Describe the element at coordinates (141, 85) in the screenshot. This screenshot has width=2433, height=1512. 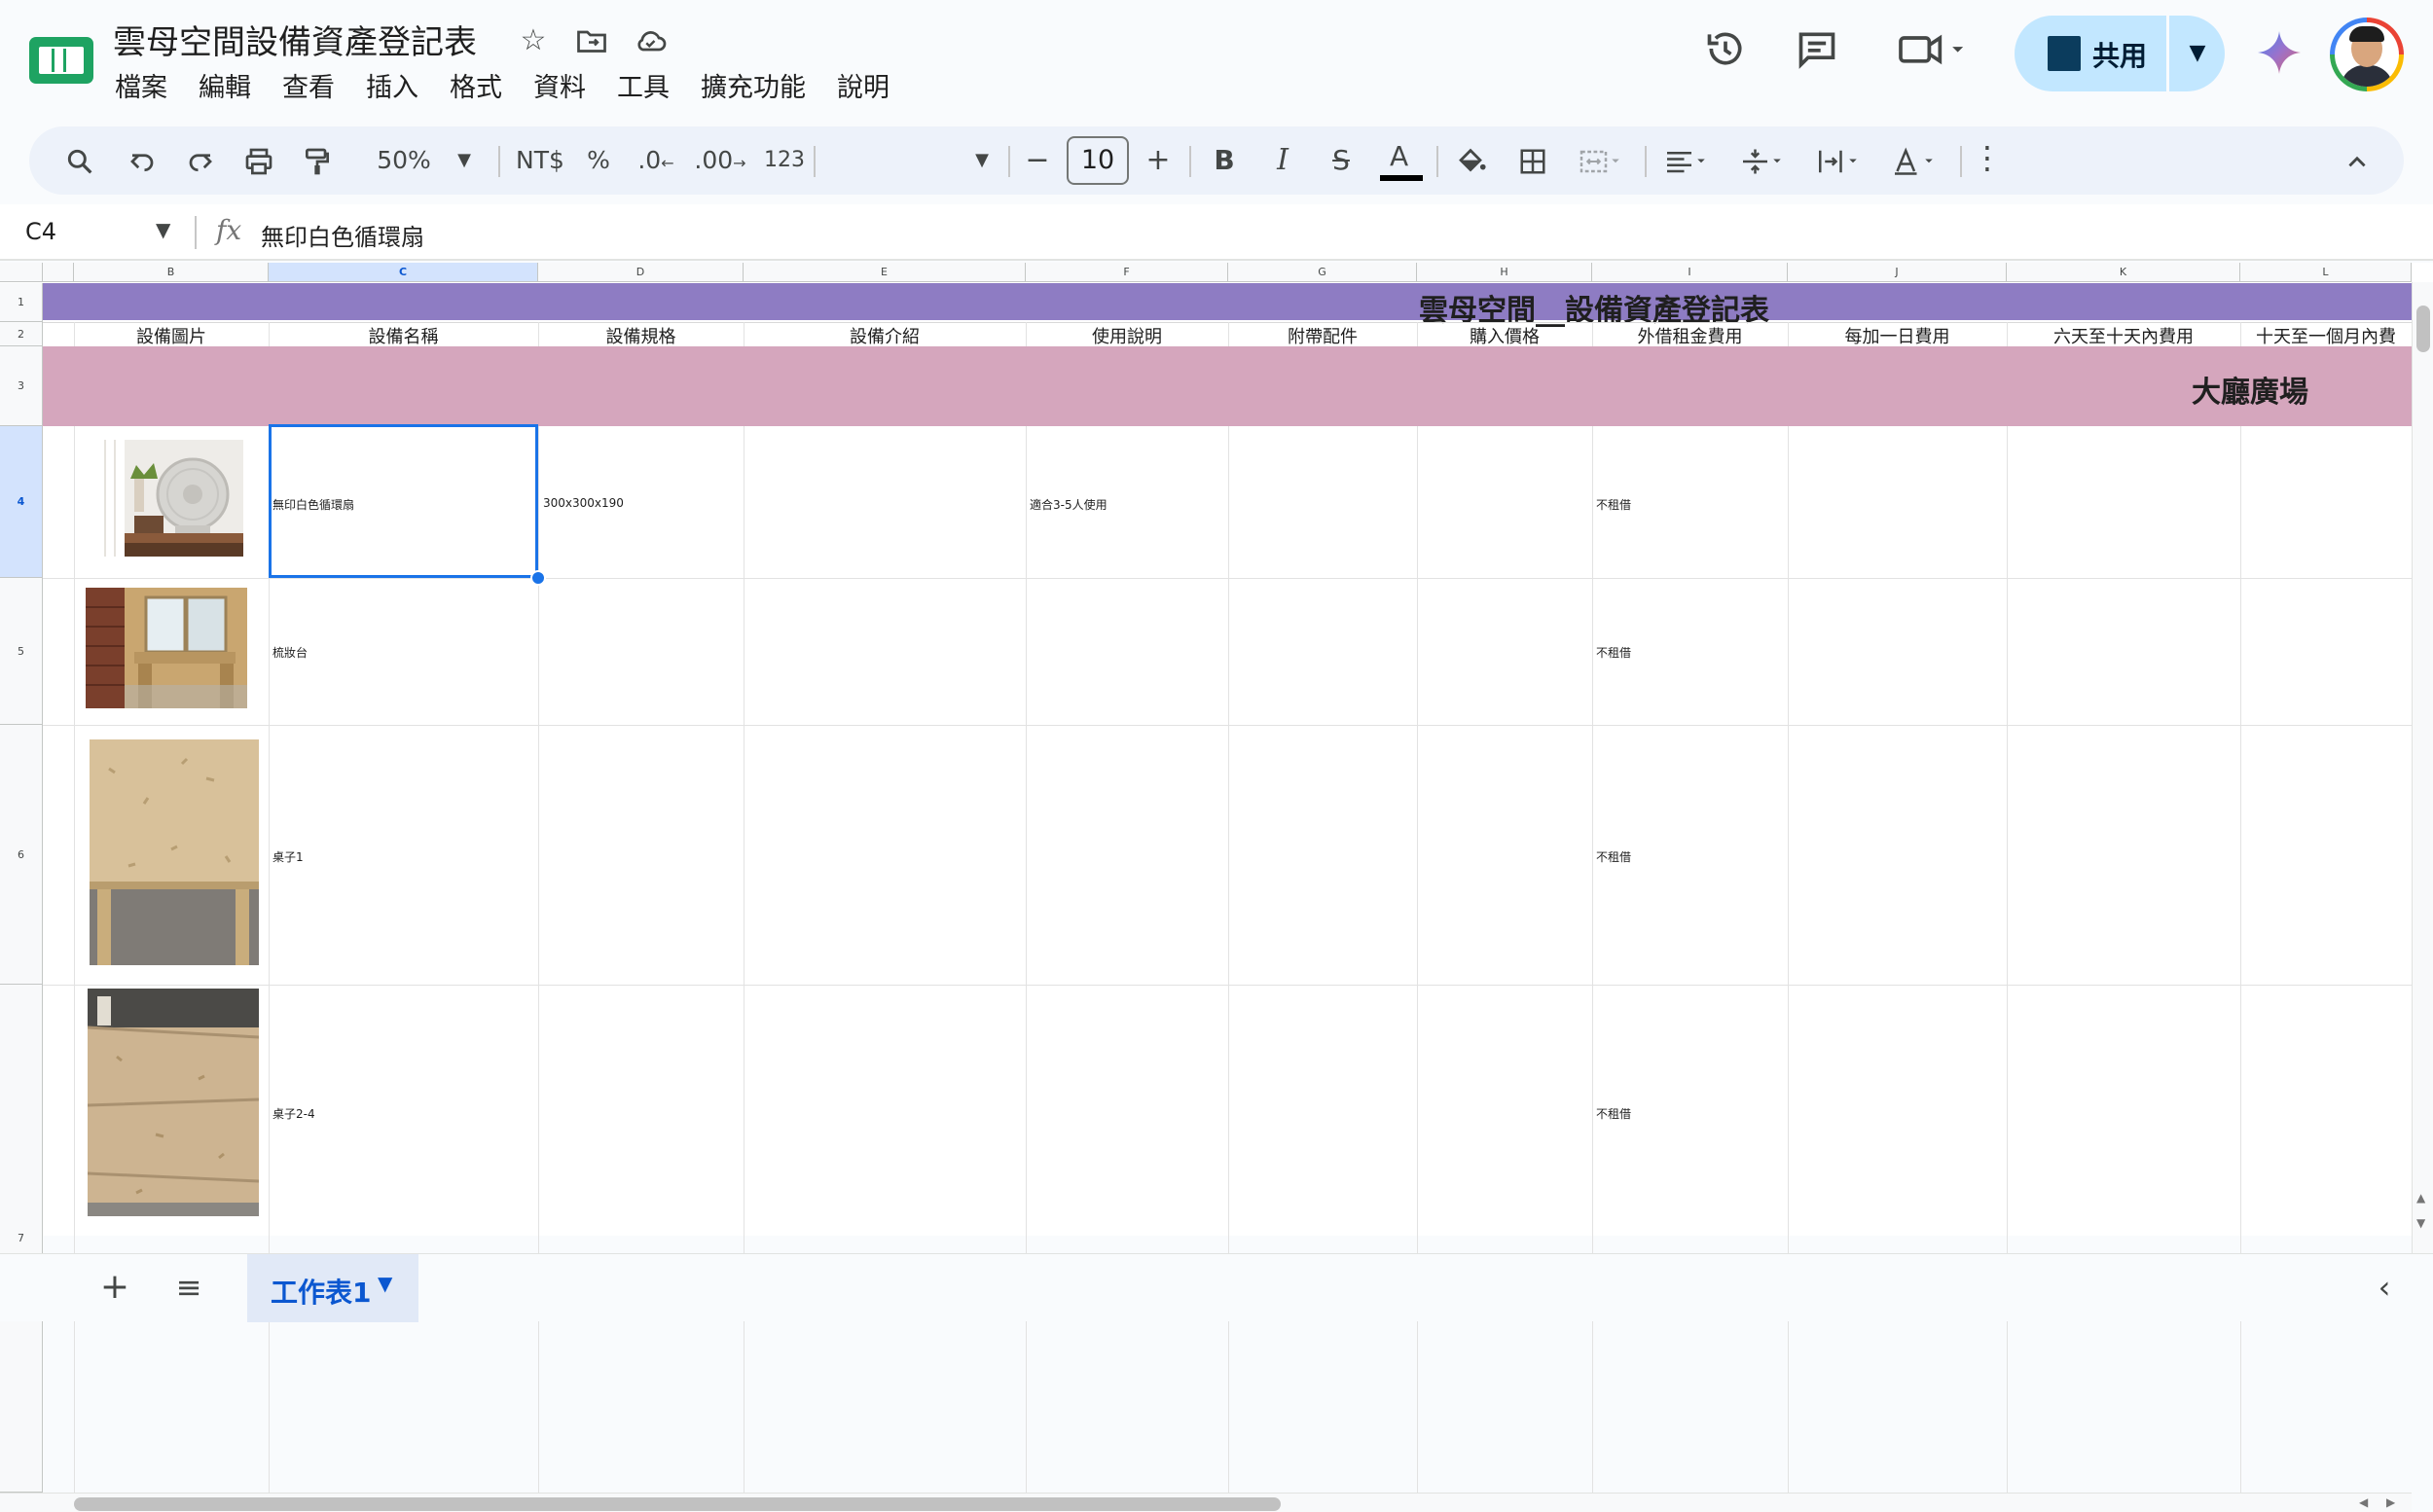
I see `menu-file: 檔案` at that location.